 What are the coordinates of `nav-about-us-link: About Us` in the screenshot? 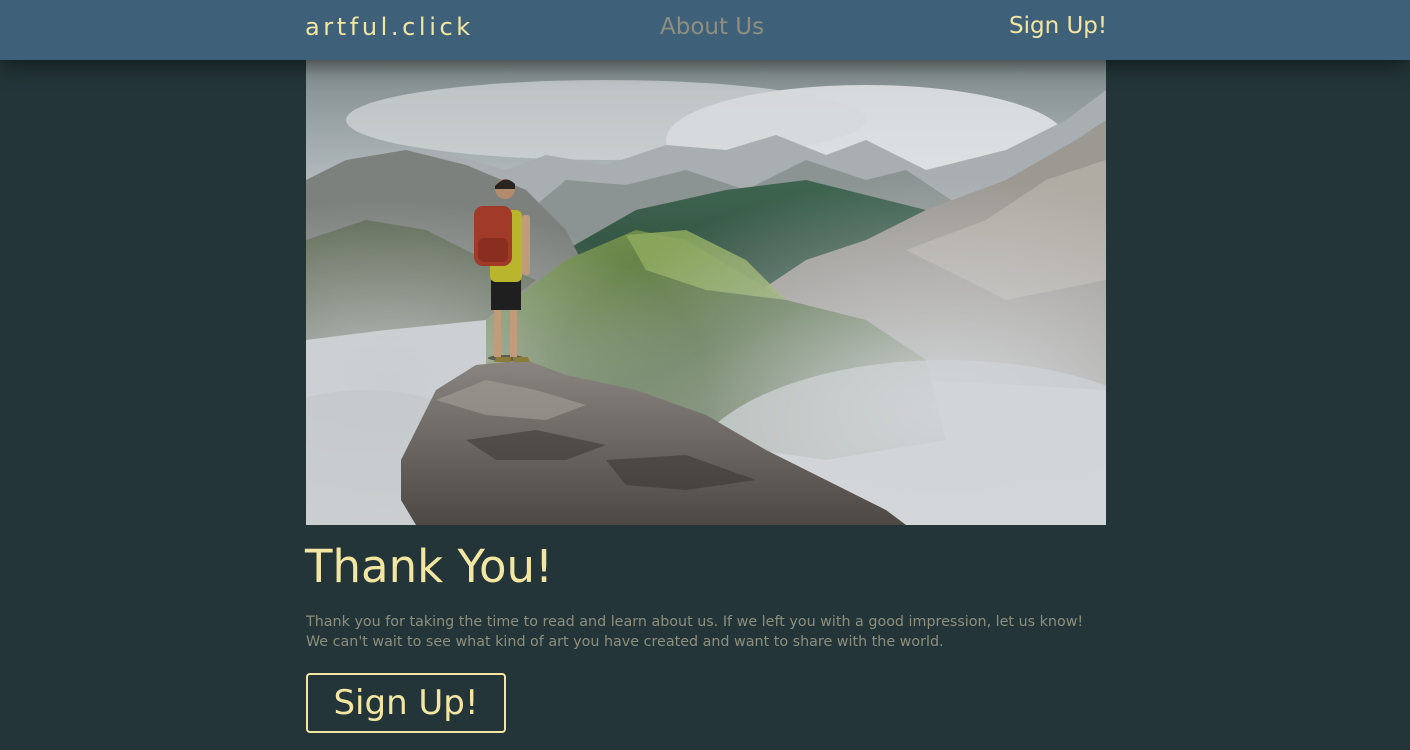 It's located at (712, 27).